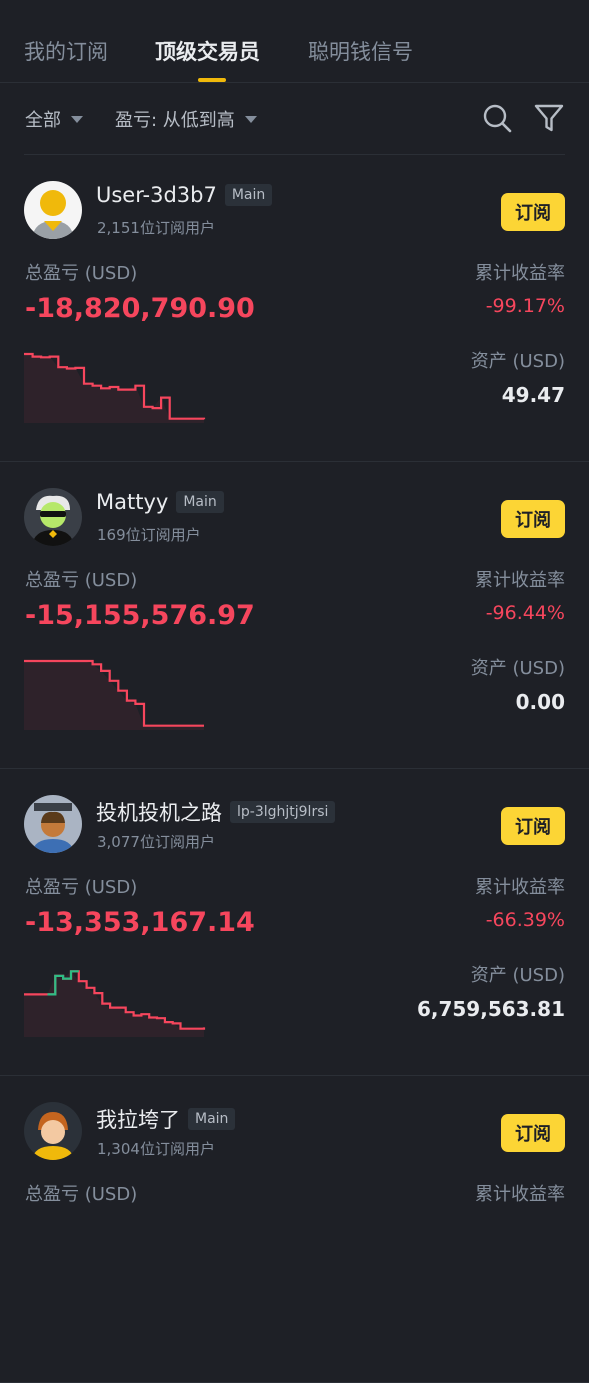 This screenshot has height=1383, width=589. What do you see at coordinates (283, 812) in the screenshot?
I see `account-tag: lp-3lghjtj9lrsi` at bounding box center [283, 812].